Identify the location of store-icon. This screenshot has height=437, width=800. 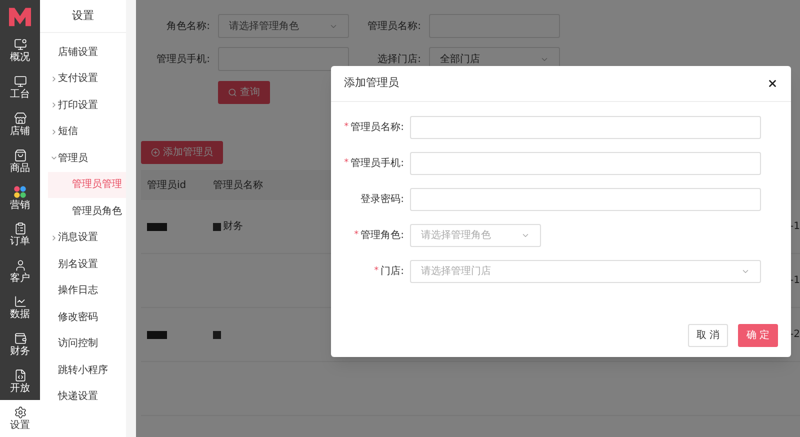
(20, 118).